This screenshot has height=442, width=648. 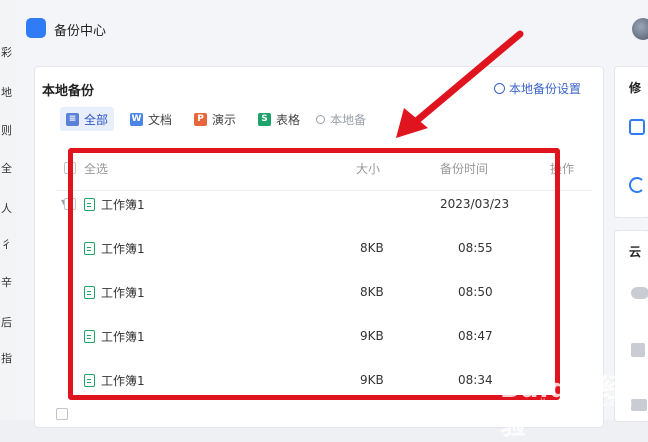 What do you see at coordinates (586, 403) in the screenshot?
I see `watermark-url: jingyan.baidu.com` at bounding box center [586, 403].